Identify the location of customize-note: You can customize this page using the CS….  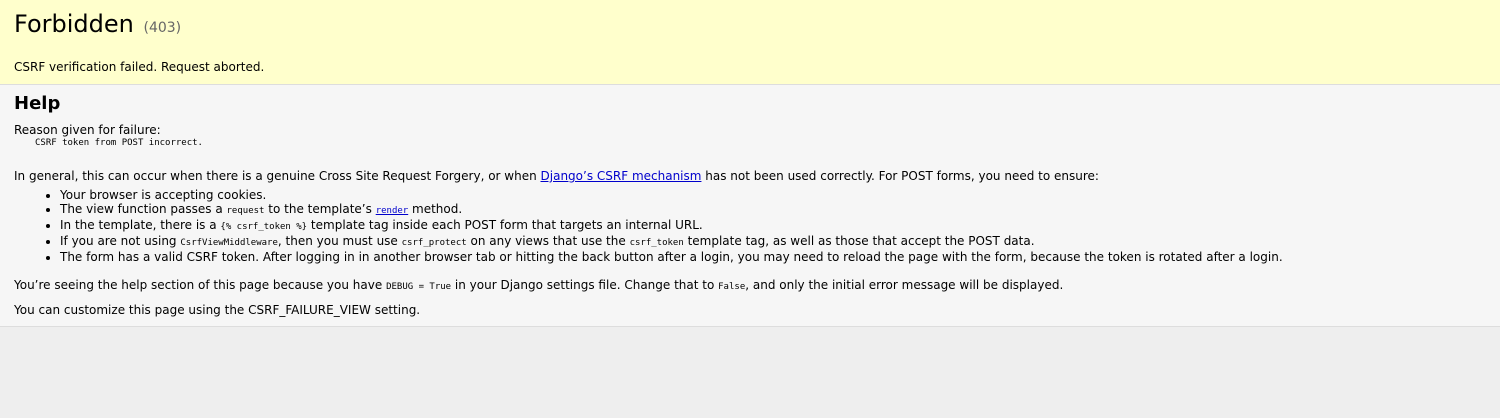
(217, 310).